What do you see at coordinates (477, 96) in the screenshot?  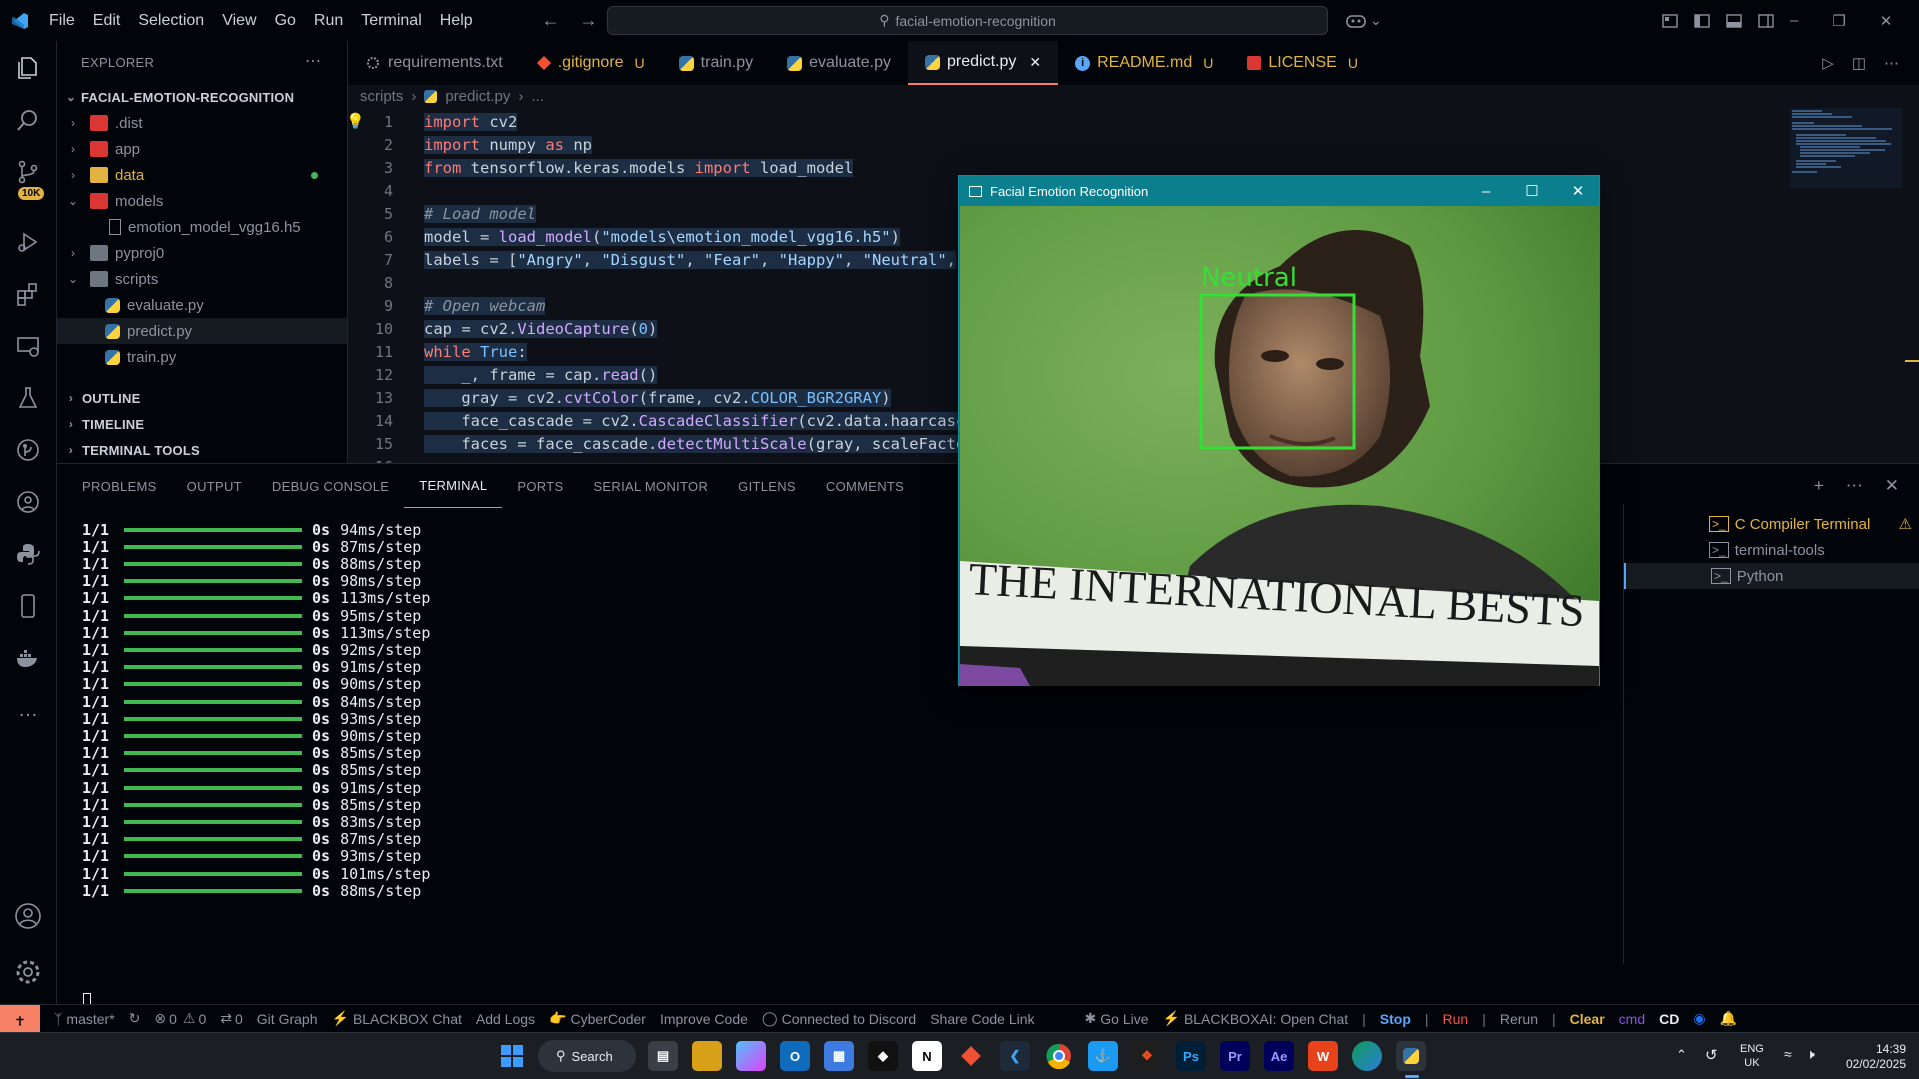 I see `breadcrumb-file: predict.py` at bounding box center [477, 96].